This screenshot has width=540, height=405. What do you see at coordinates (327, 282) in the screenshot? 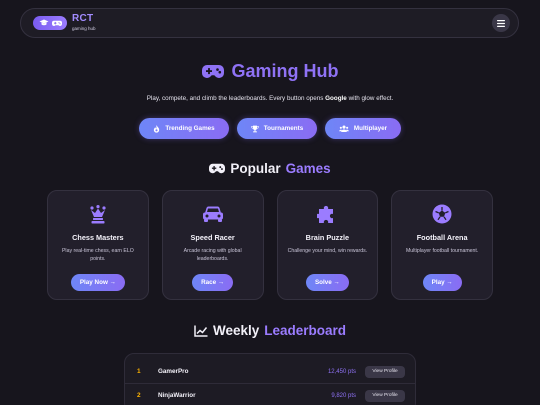
I see `solve-button: Solve →` at bounding box center [327, 282].